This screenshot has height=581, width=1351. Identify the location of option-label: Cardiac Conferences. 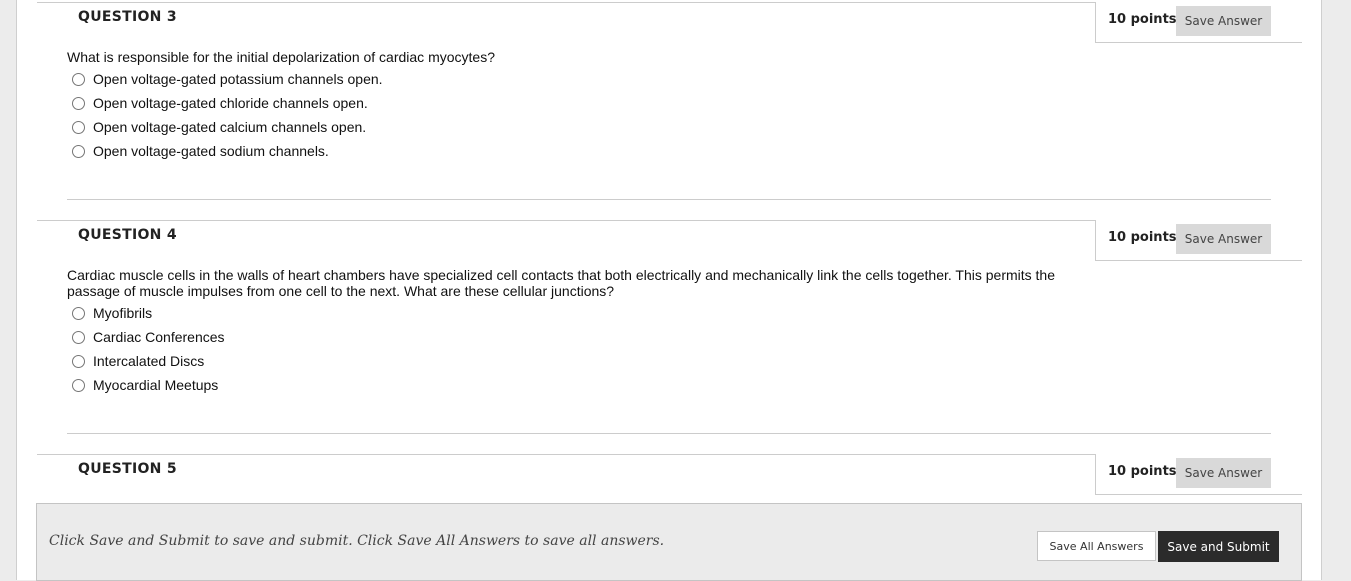
(159, 337).